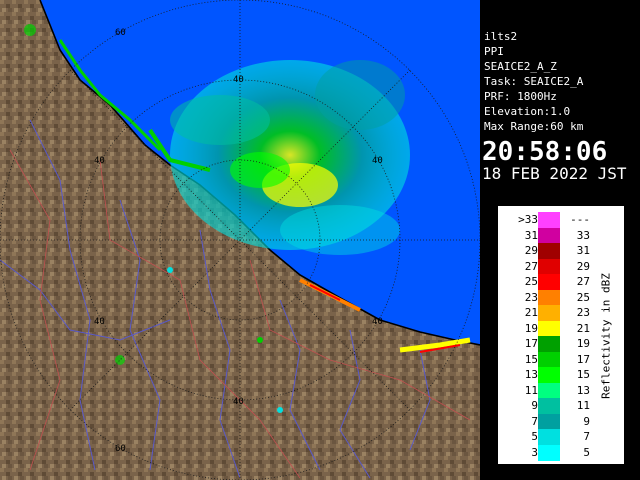  What do you see at coordinates (501, 36) in the screenshot?
I see `station-name: ilts2` at bounding box center [501, 36].